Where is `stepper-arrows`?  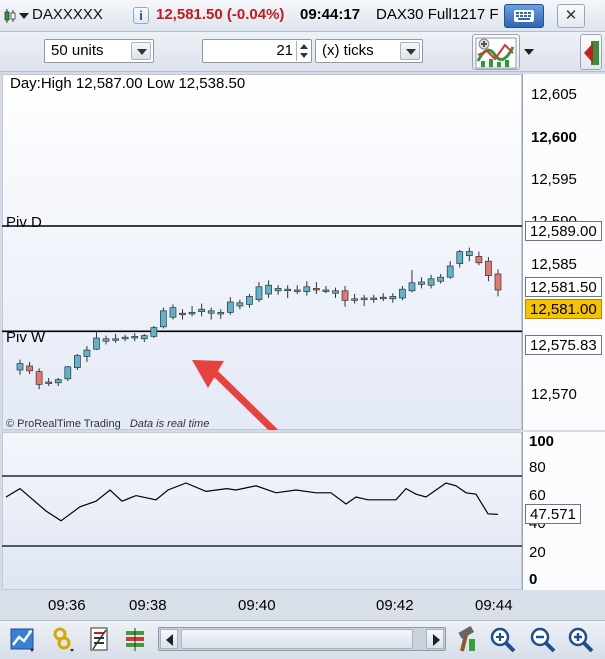 stepper-arrows is located at coordinates (303, 51).